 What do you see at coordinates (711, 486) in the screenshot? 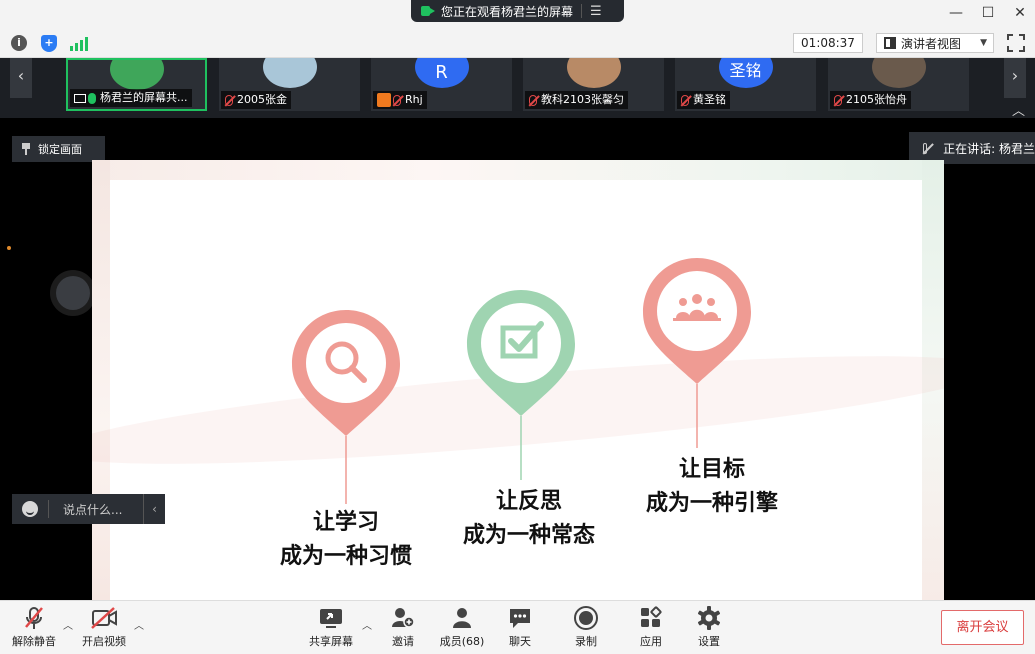
I see `slide-caption-3: 让目标 成为一种引擎` at bounding box center [711, 486].